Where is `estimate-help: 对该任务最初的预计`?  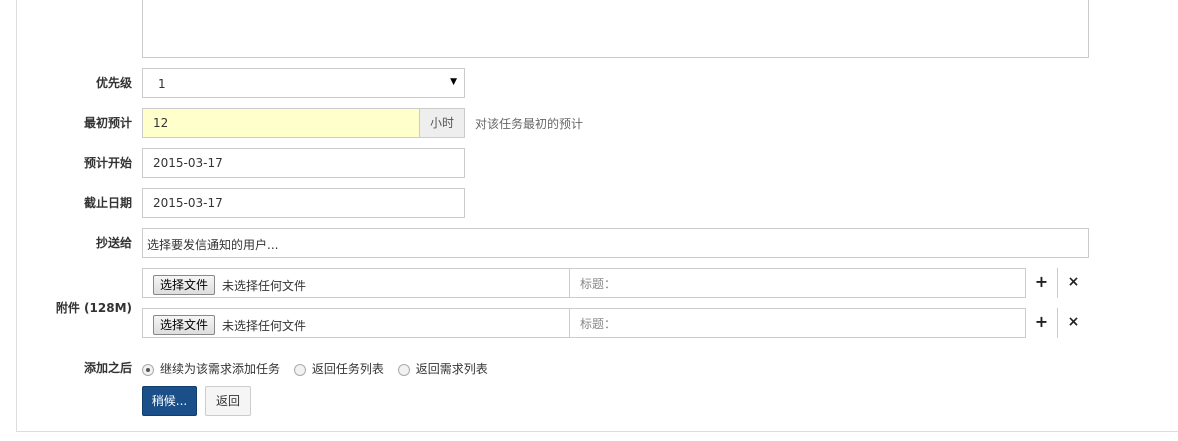 estimate-help: 对该任务最初的预计 is located at coordinates (529, 124).